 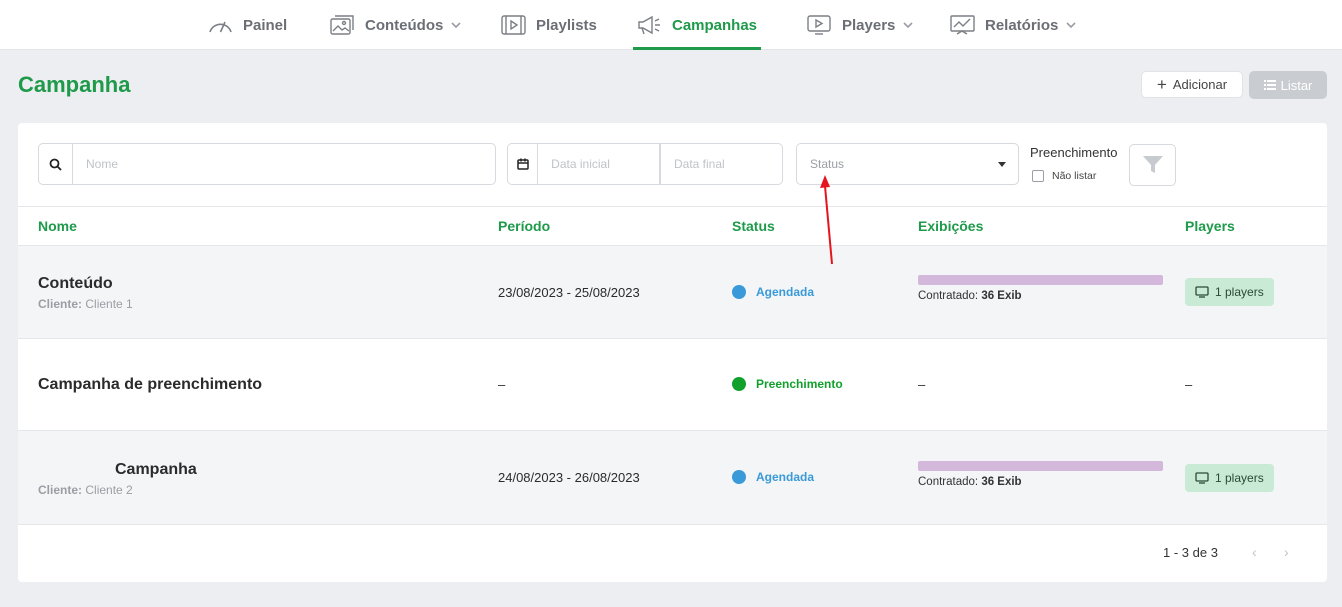 I want to click on client-name: Cliente 1, so click(x=109, y=304).